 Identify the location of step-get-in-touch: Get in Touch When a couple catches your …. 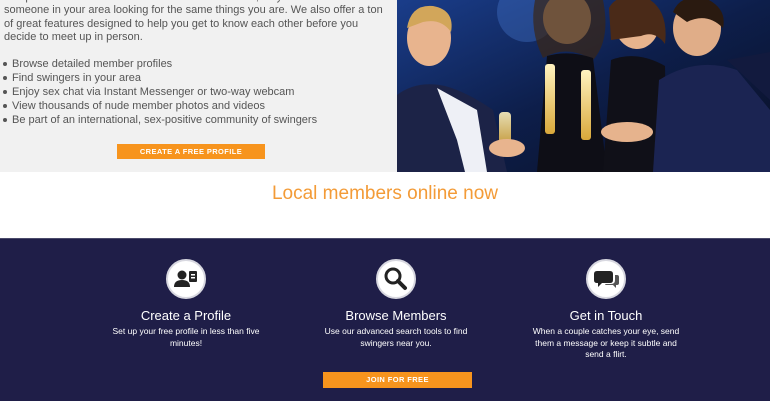
(606, 310).